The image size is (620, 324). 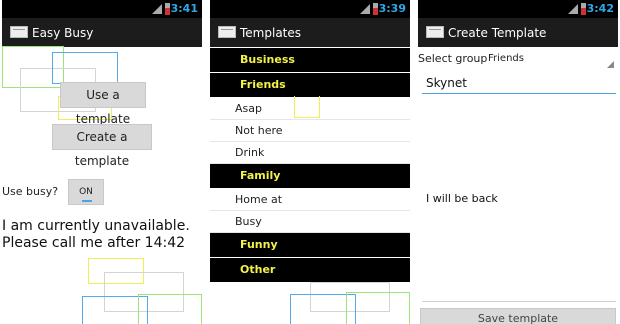 What do you see at coordinates (518, 9) in the screenshot?
I see `status-bar: 3:42` at bounding box center [518, 9].